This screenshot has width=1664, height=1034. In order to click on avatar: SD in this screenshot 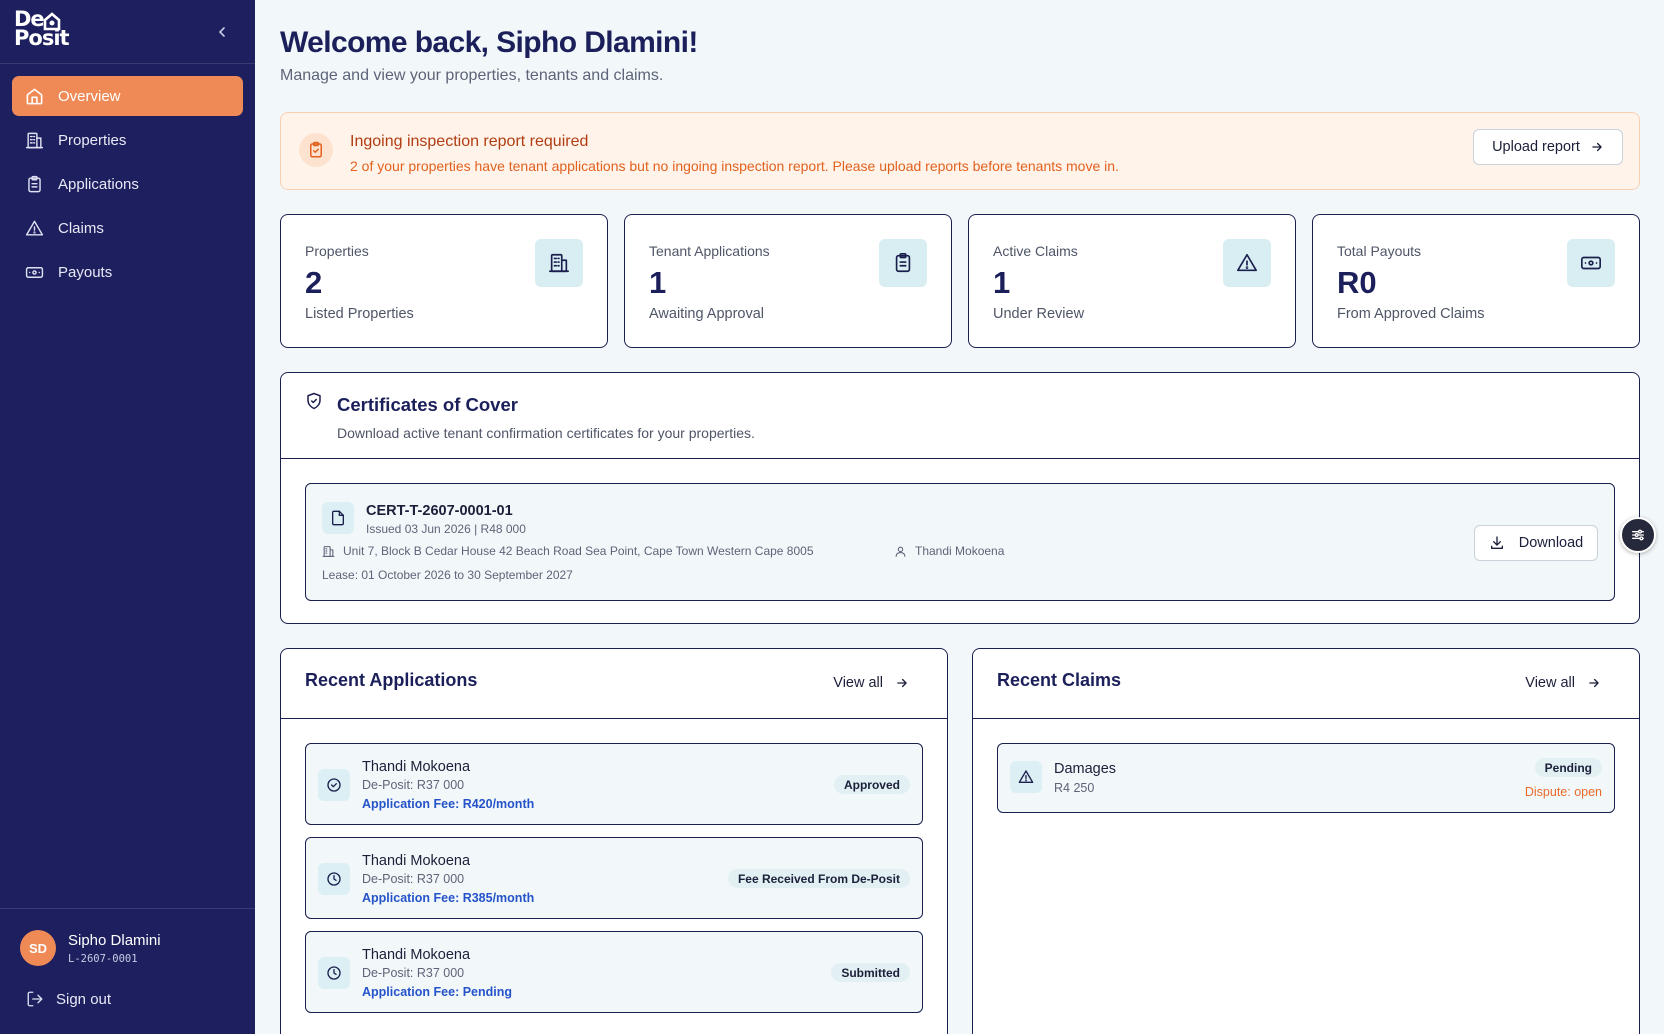, I will do `click(38, 948)`.